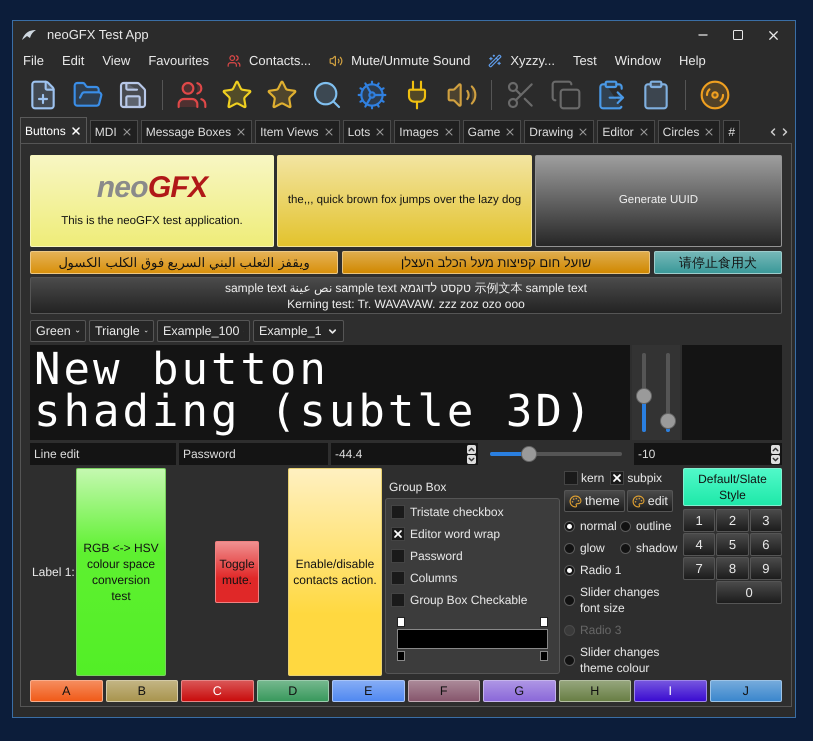  I want to click on tab: Message Boxes, so click(196, 131).